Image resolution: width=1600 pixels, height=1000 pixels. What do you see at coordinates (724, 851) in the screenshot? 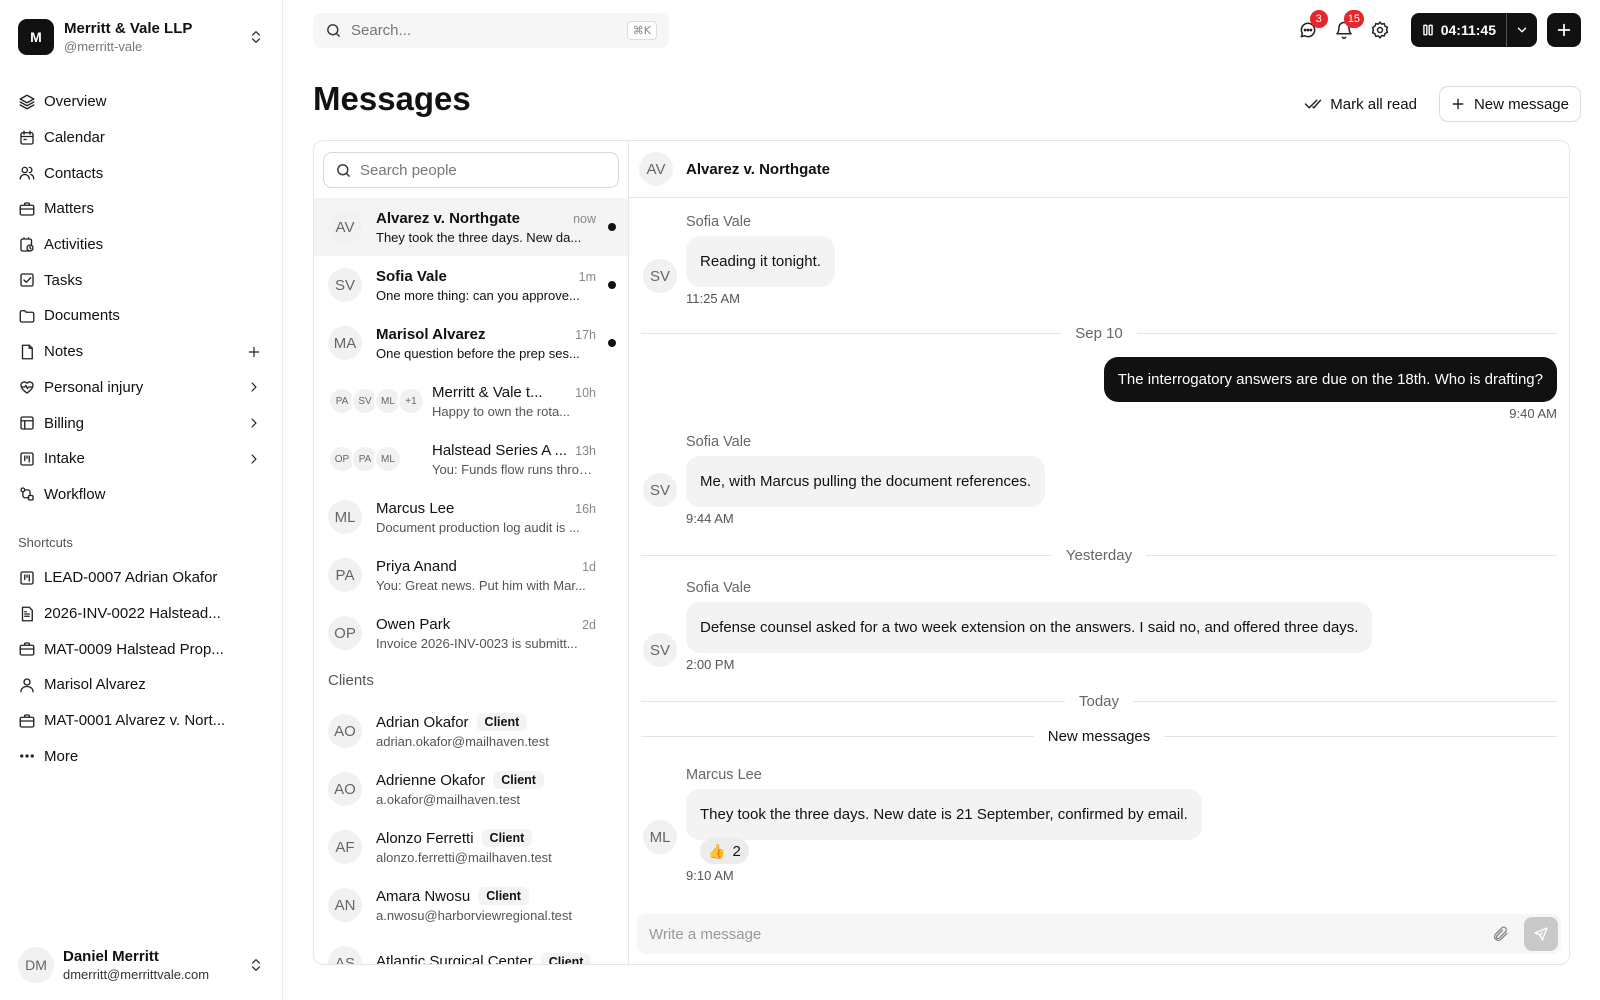
I see `reaction-chip: 👍 2` at bounding box center [724, 851].